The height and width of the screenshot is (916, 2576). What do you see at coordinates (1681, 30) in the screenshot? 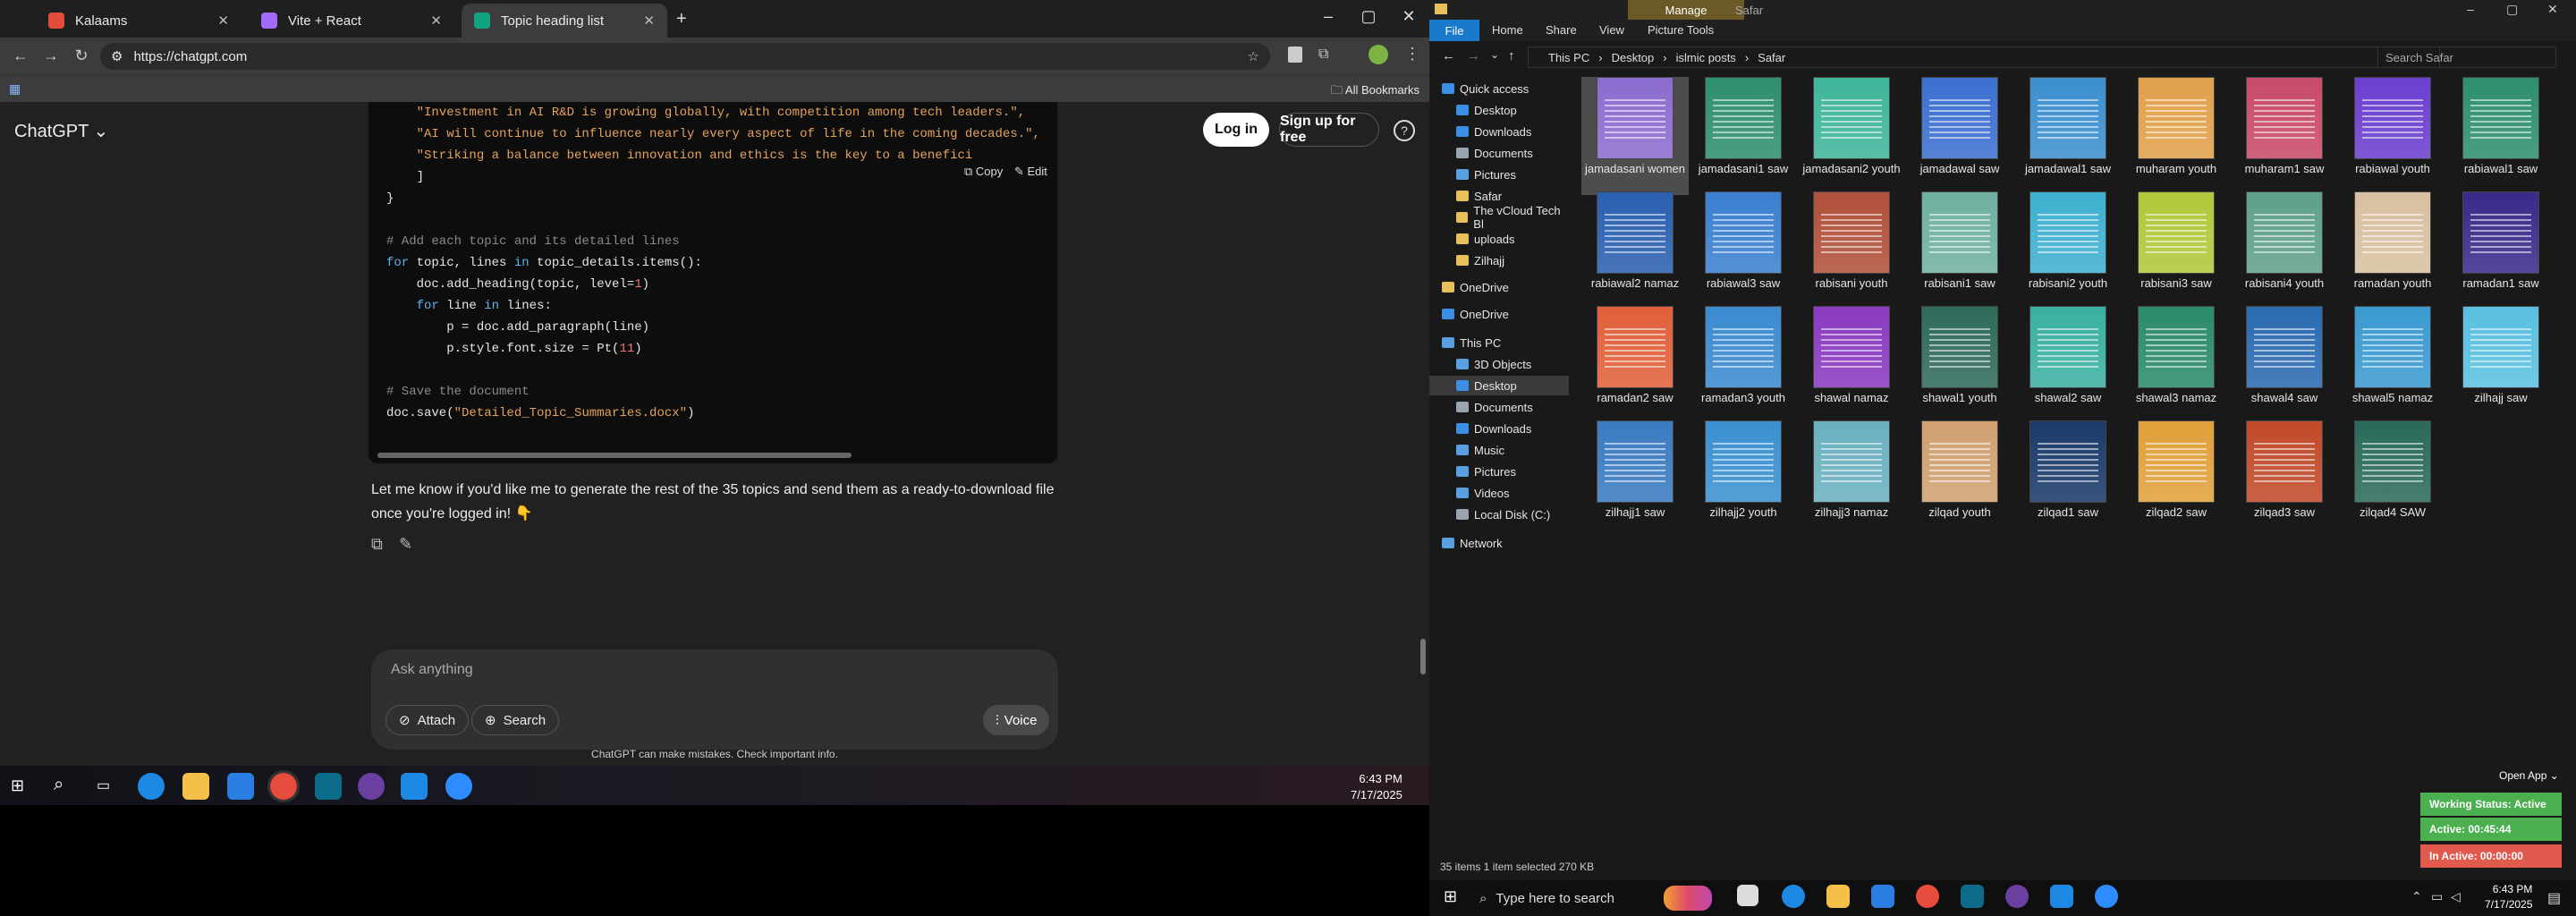
I see `ribbon-tab-picture-tools: Picture Tools` at bounding box center [1681, 30].